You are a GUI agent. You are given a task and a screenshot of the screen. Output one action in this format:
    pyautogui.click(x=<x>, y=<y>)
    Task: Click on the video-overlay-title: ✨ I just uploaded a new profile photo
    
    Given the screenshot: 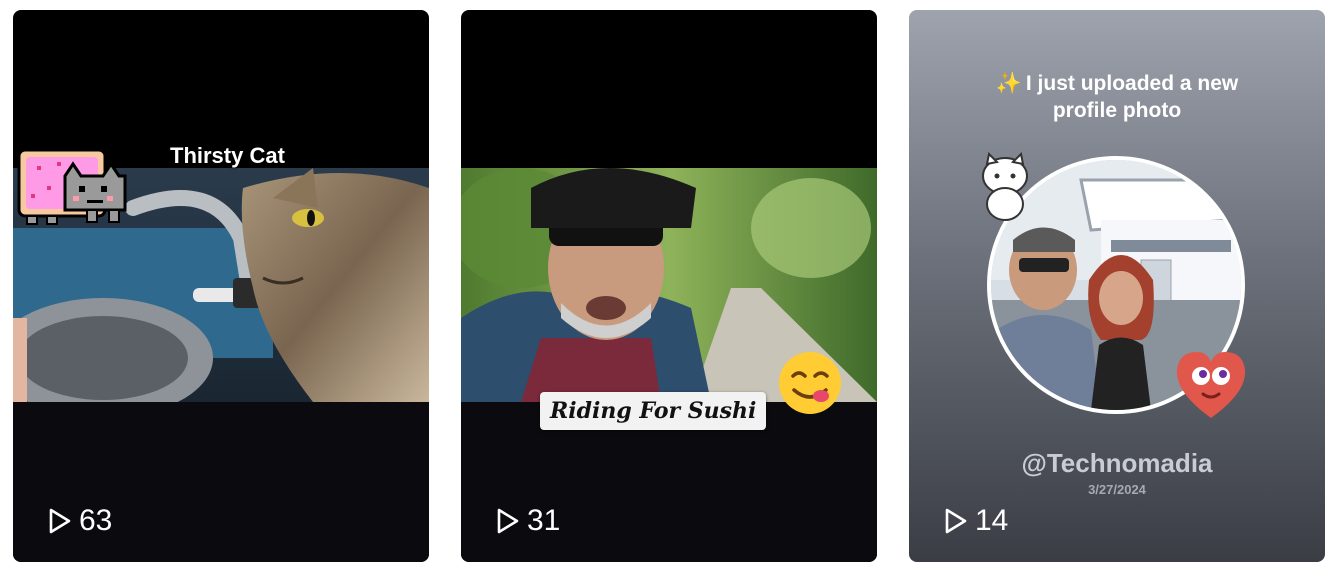 What is the action you would take?
    pyautogui.click(x=1117, y=97)
    